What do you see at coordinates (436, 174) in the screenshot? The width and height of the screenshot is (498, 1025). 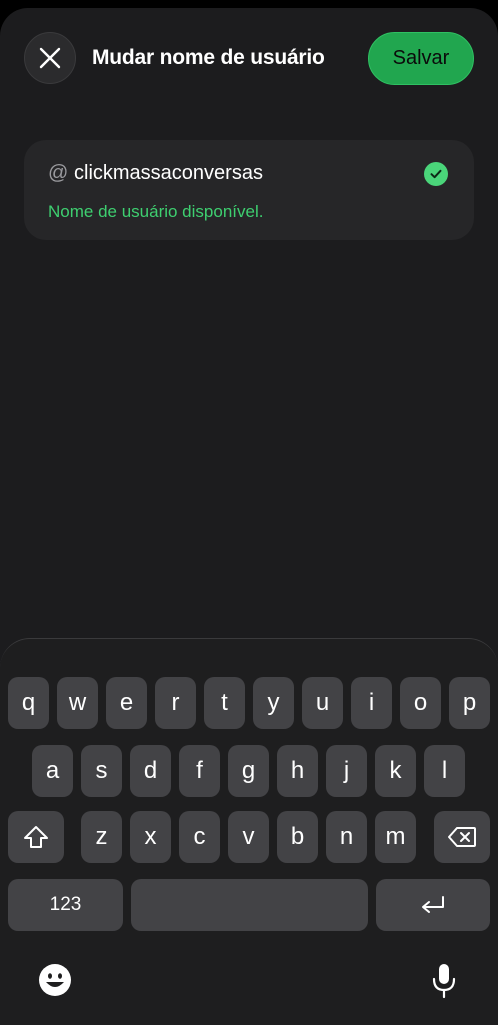 I see `check-circle-icon` at bounding box center [436, 174].